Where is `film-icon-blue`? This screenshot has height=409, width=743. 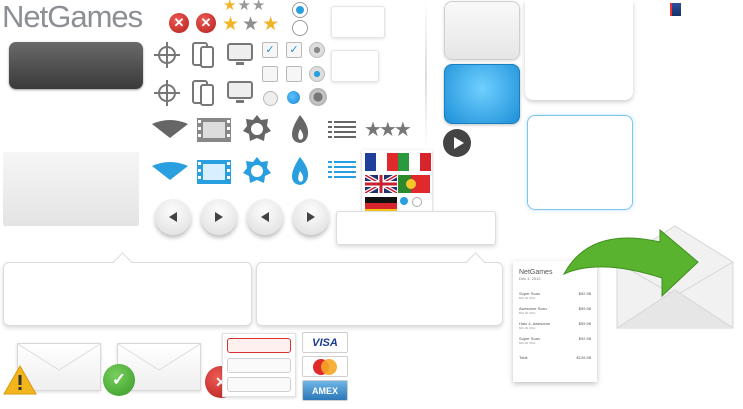
film-icon-blue is located at coordinates (214, 174).